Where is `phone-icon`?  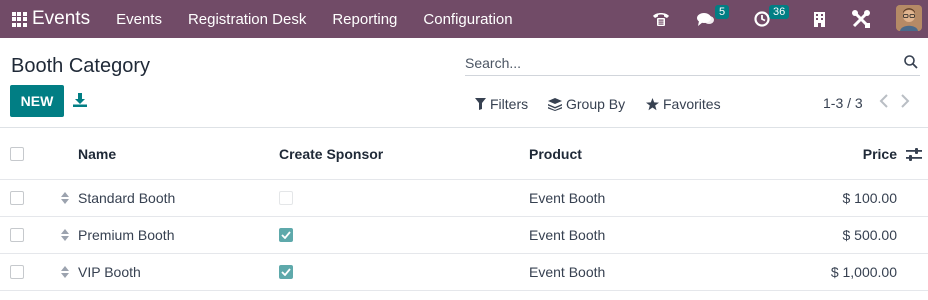 phone-icon is located at coordinates (661, 19).